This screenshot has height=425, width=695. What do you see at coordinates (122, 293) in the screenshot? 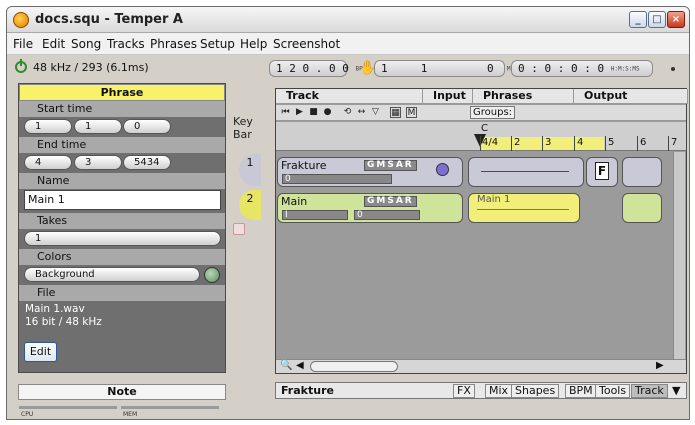
I see `file-label: File` at bounding box center [122, 293].